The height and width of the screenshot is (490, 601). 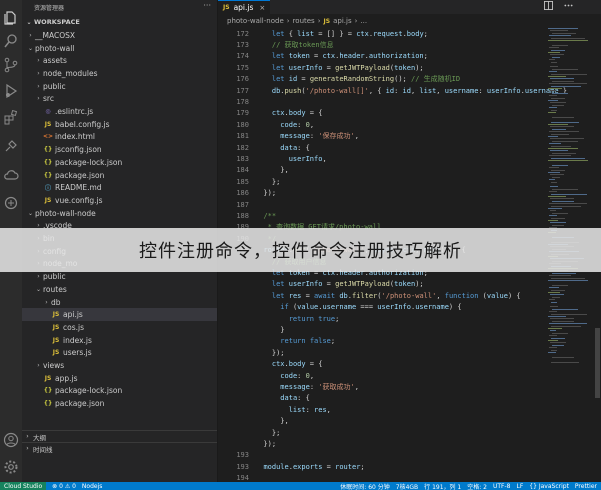 I want to click on code-line: 186 });, so click(x=380, y=193).